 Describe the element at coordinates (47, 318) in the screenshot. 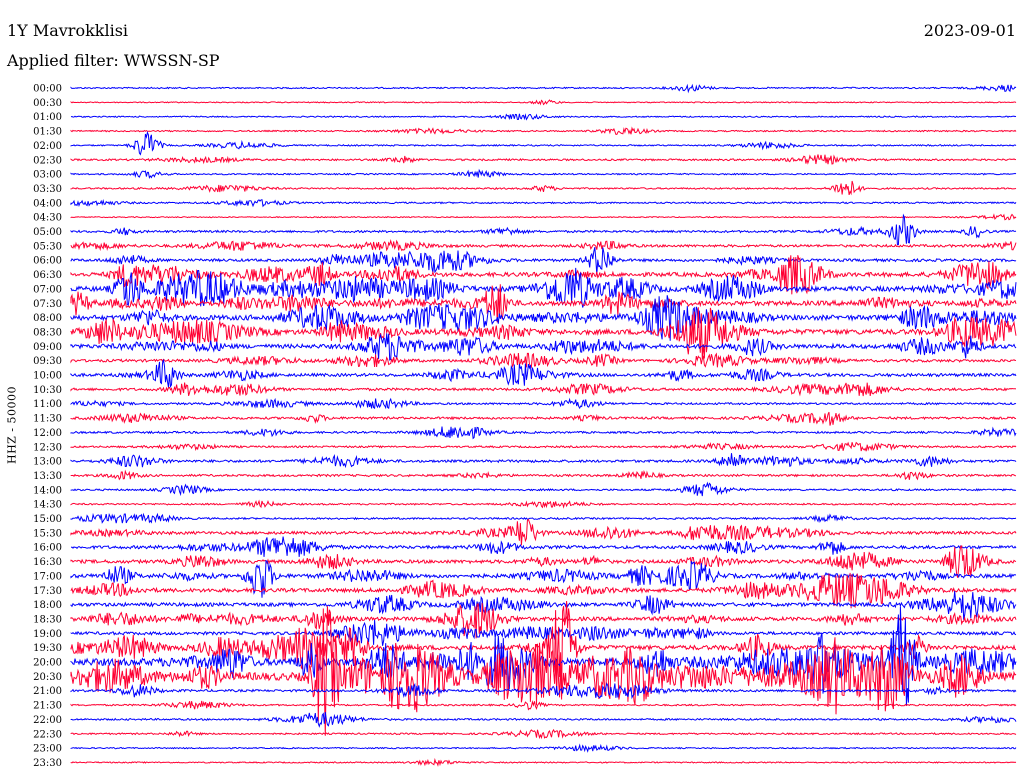

I see `time-tick-label: 08:00` at that location.